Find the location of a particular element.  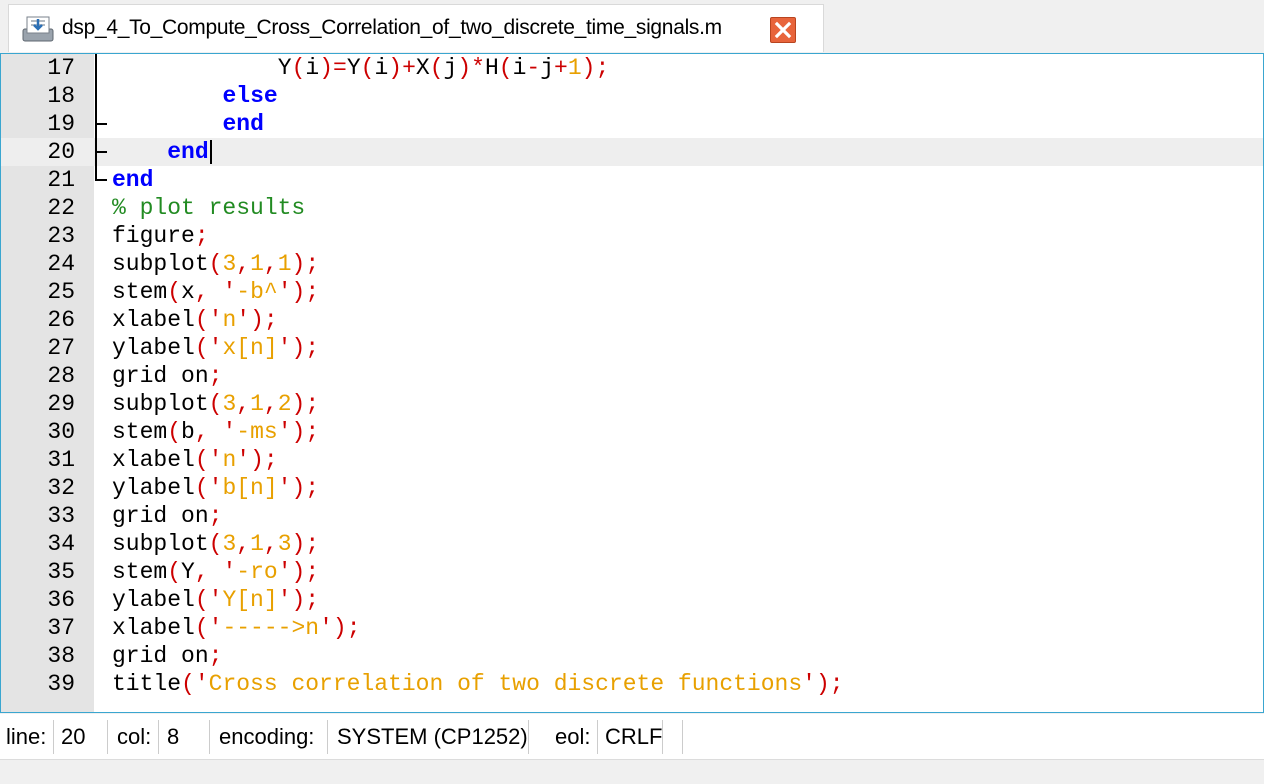

code-line: 37 xlabel('----->n'); is located at coordinates (632, 628).